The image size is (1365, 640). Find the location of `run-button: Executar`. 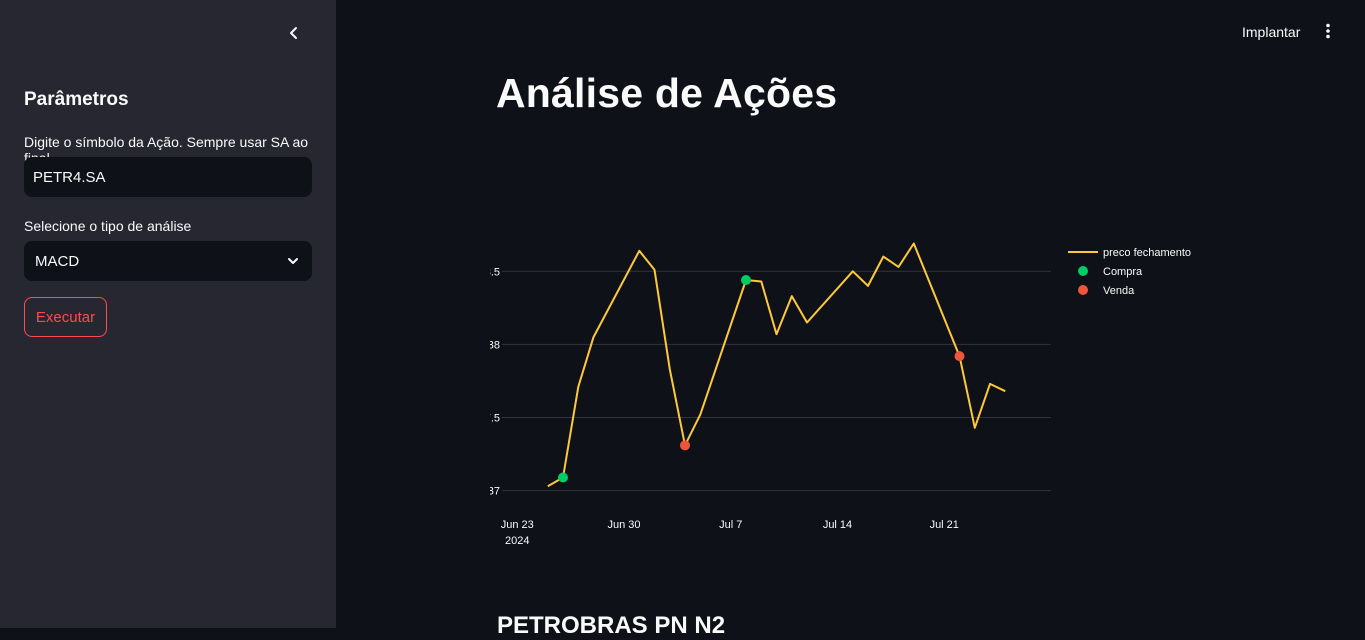

run-button: Executar is located at coordinates (65, 317).